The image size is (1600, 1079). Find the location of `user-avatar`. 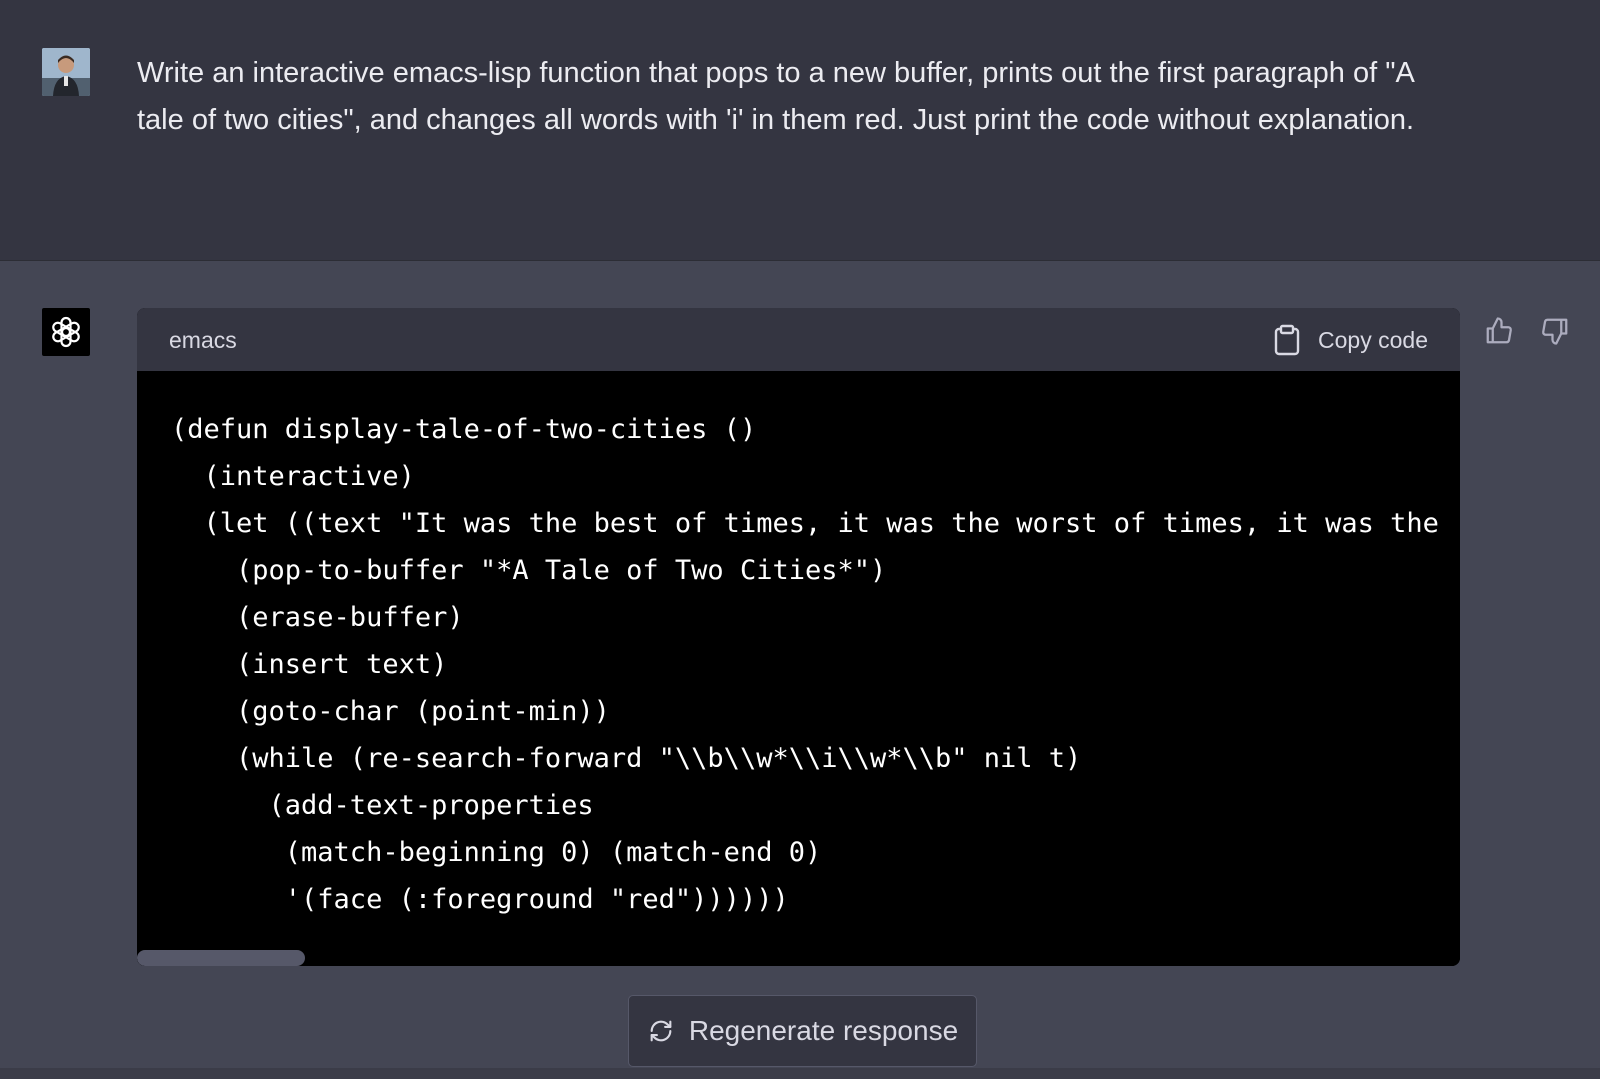

user-avatar is located at coordinates (66, 72).